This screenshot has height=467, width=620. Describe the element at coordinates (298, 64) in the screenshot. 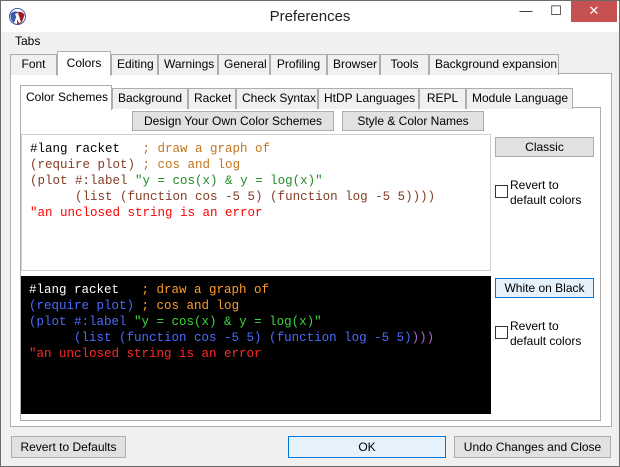

I see `tab-profiling: Profiling` at that location.